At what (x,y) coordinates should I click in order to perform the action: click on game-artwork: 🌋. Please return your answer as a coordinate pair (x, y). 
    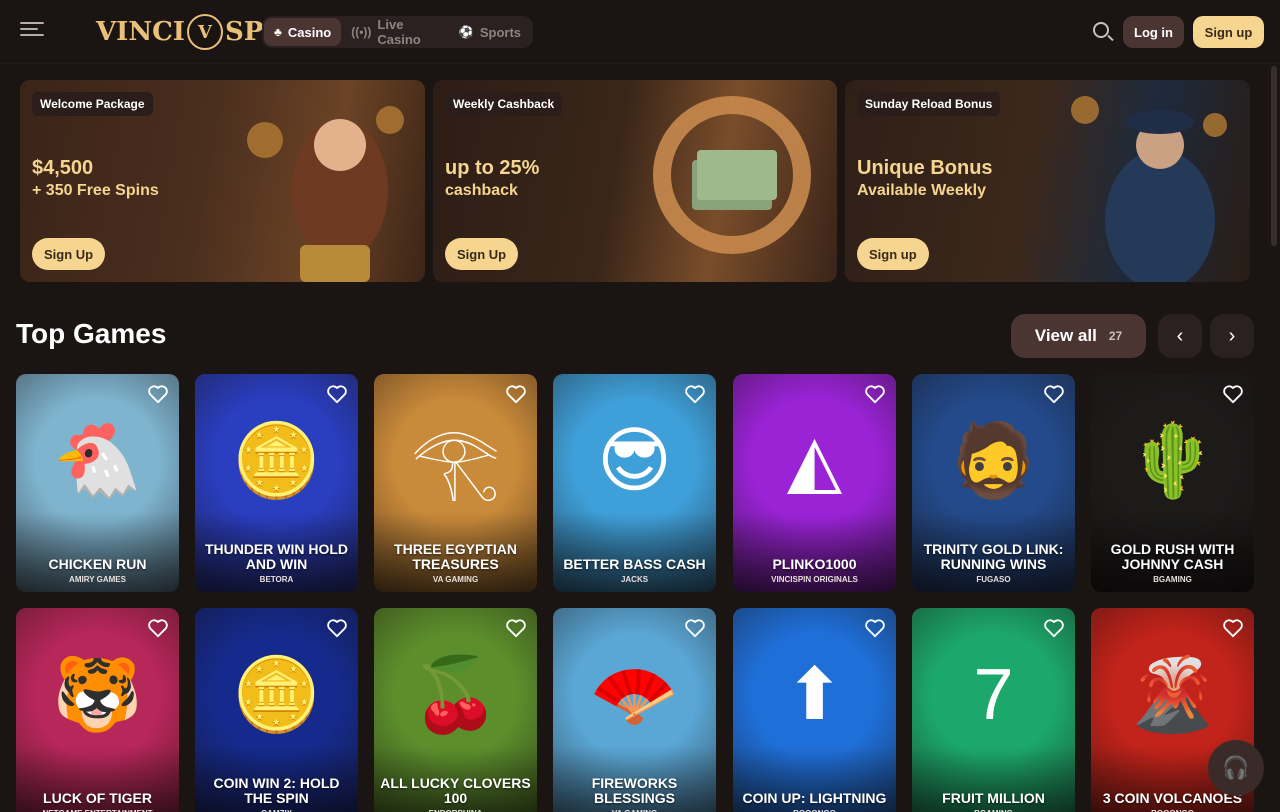
    Looking at the image, I should click on (1172, 695).